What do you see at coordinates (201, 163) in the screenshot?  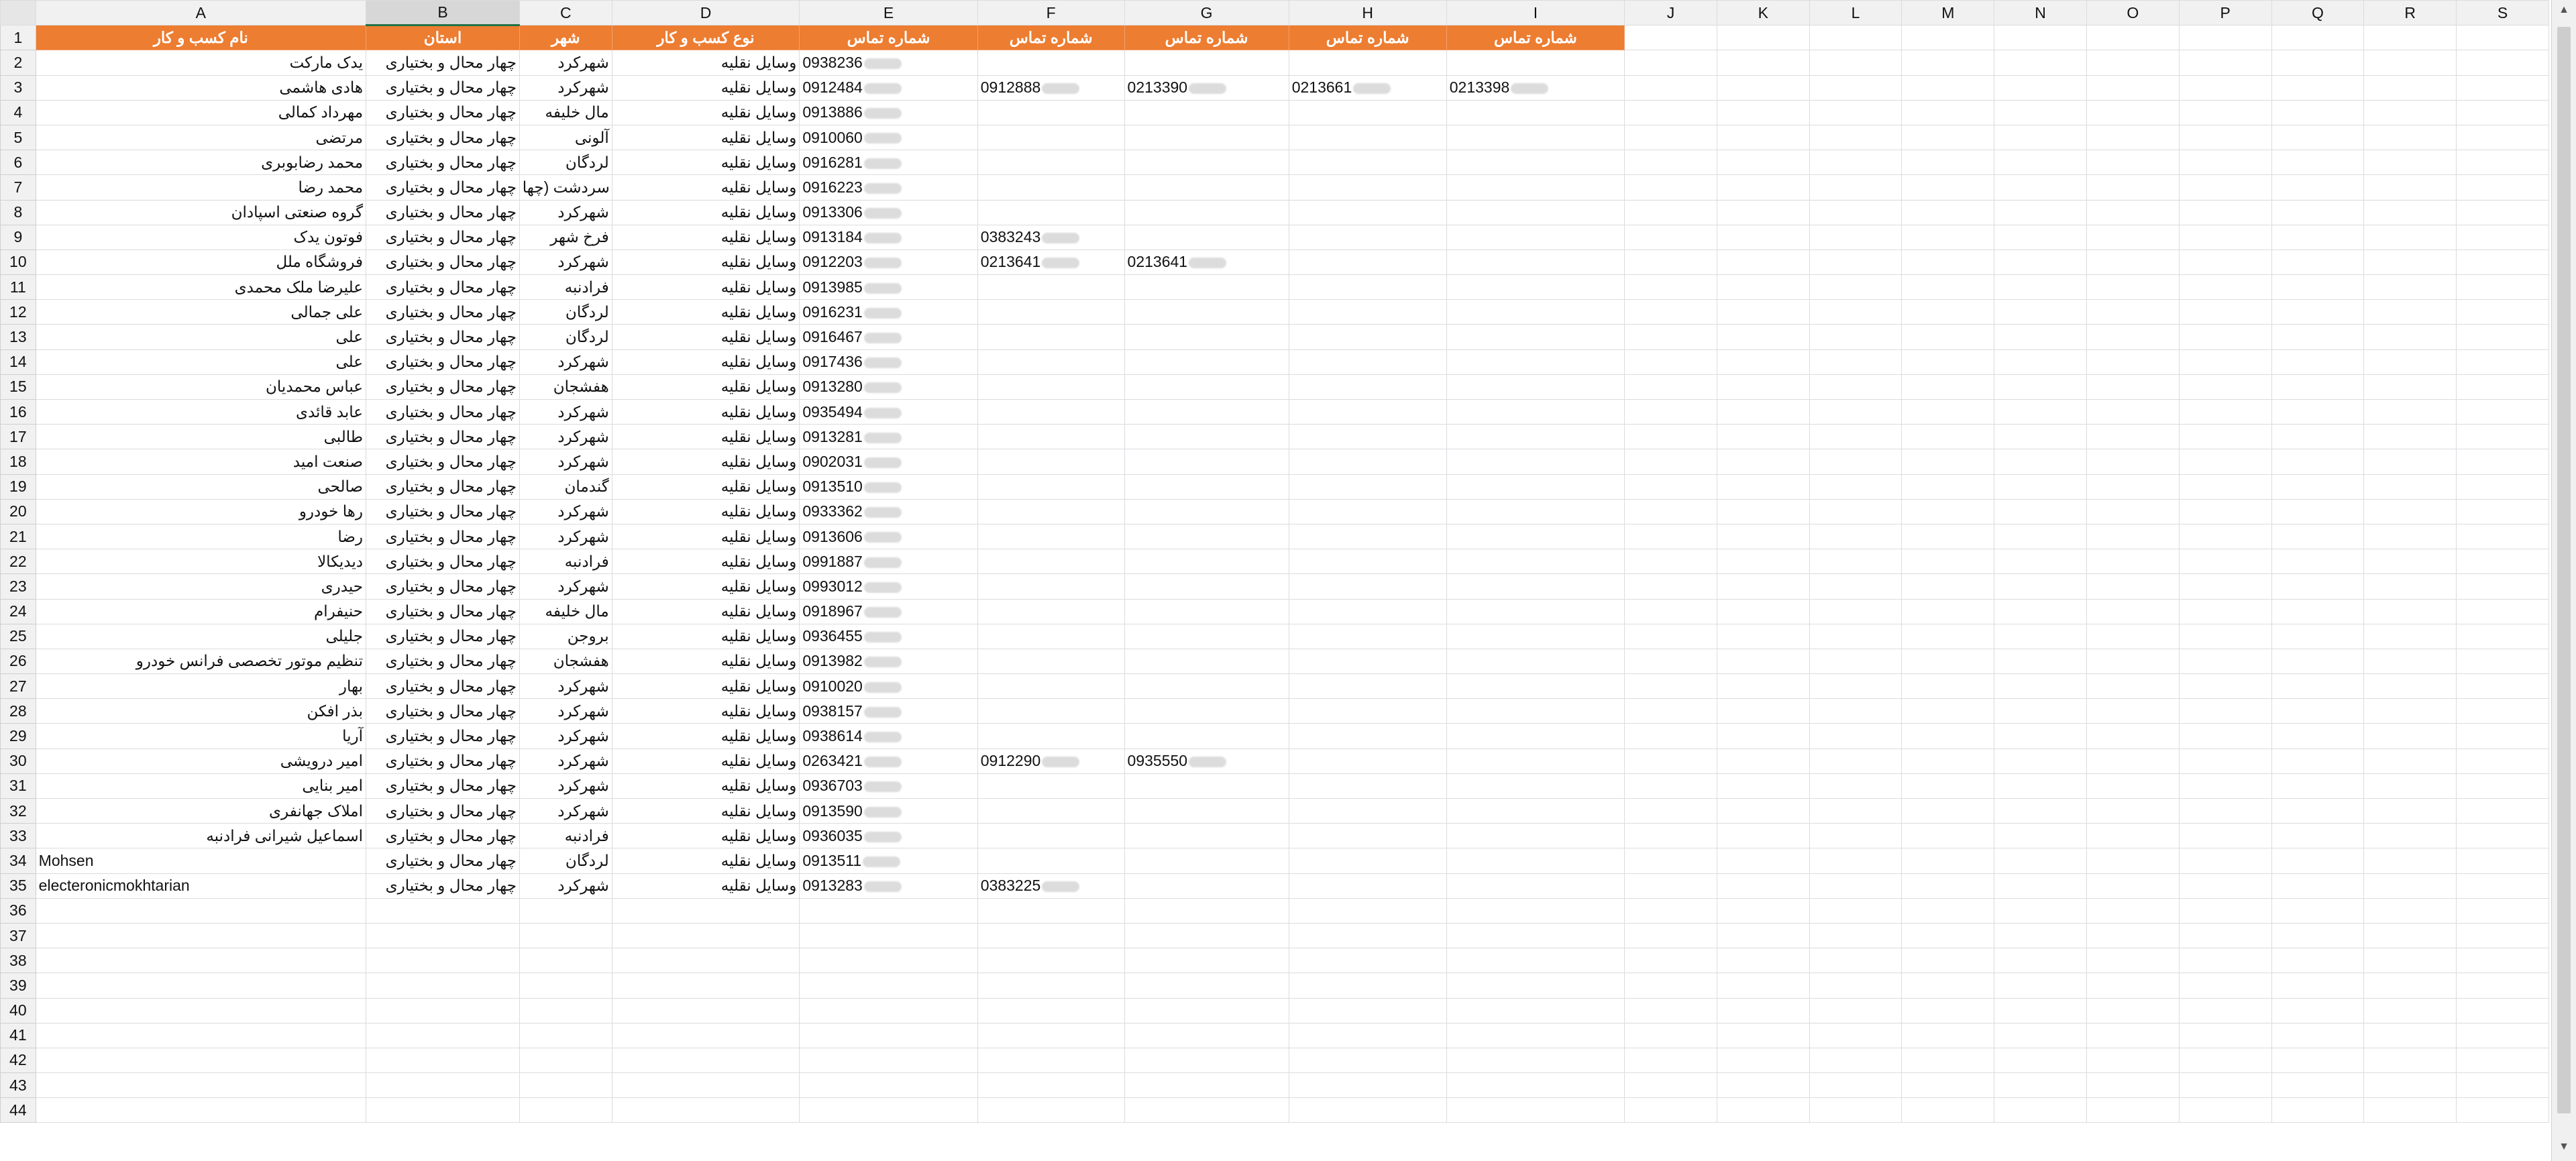 I see `cell-a: محمد رضابوبری` at bounding box center [201, 163].